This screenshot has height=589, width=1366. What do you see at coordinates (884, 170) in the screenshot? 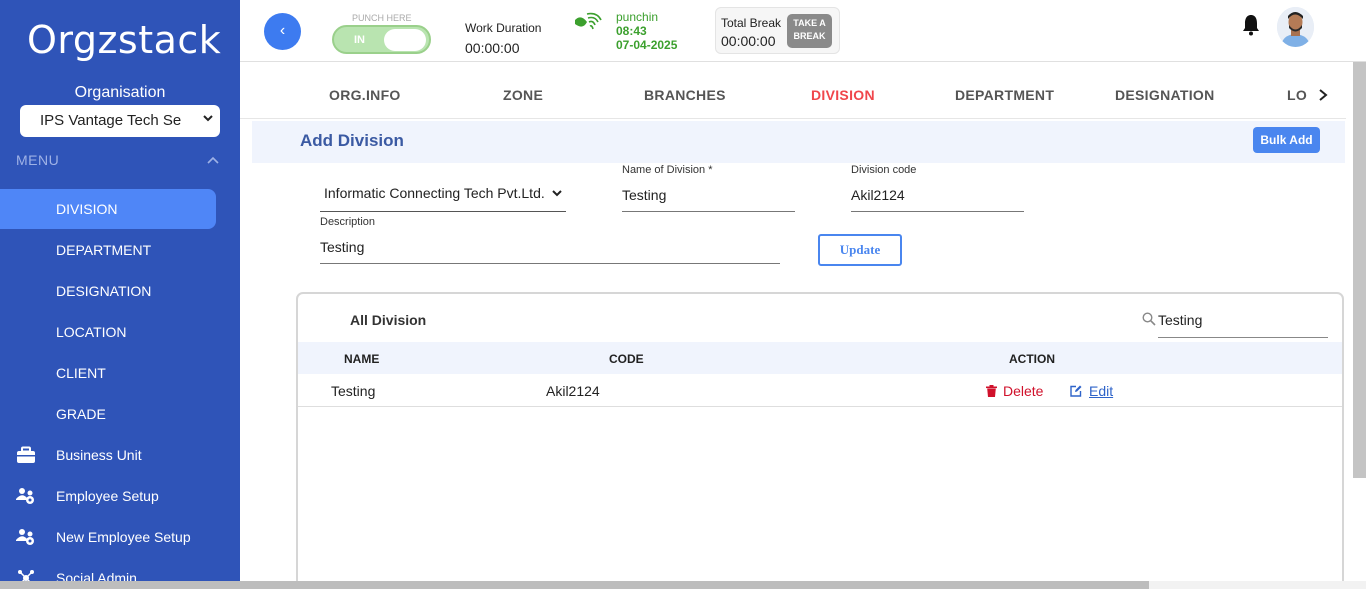
I see `division-code-label: Division code` at bounding box center [884, 170].